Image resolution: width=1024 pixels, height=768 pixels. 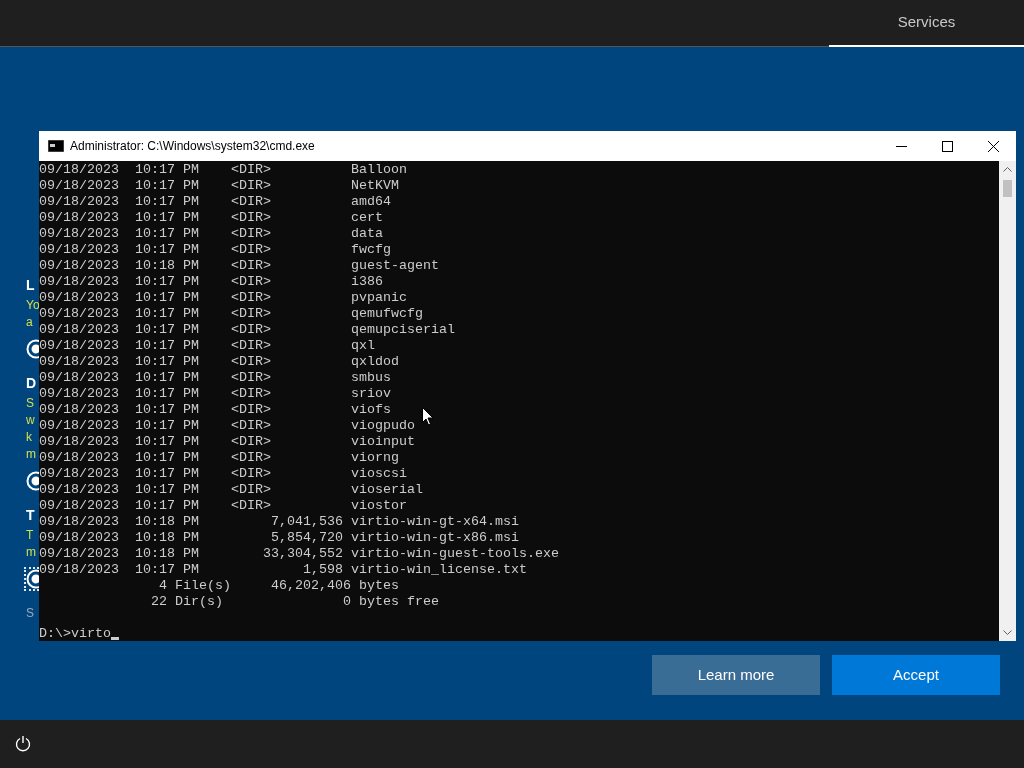 What do you see at coordinates (231, 314) in the screenshot?
I see `console-line: 09/18/2023 10:17 PM <DIR> qemufwcfg` at bounding box center [231, 314].